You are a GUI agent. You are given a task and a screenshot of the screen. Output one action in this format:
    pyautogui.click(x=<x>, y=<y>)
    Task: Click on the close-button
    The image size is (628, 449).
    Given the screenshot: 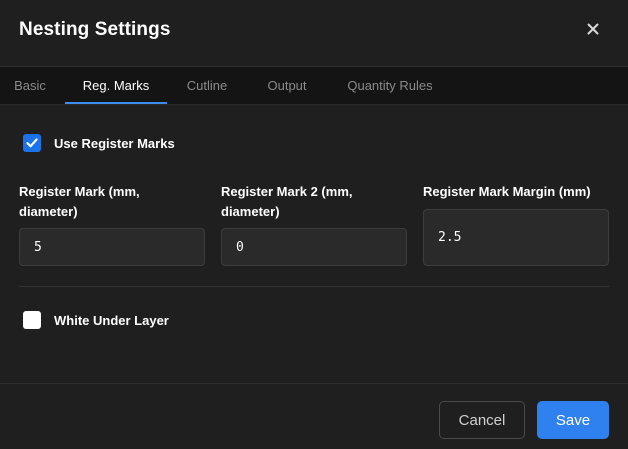 What is the action you would take?
    pyautogui.click(x=593, y=29)
    